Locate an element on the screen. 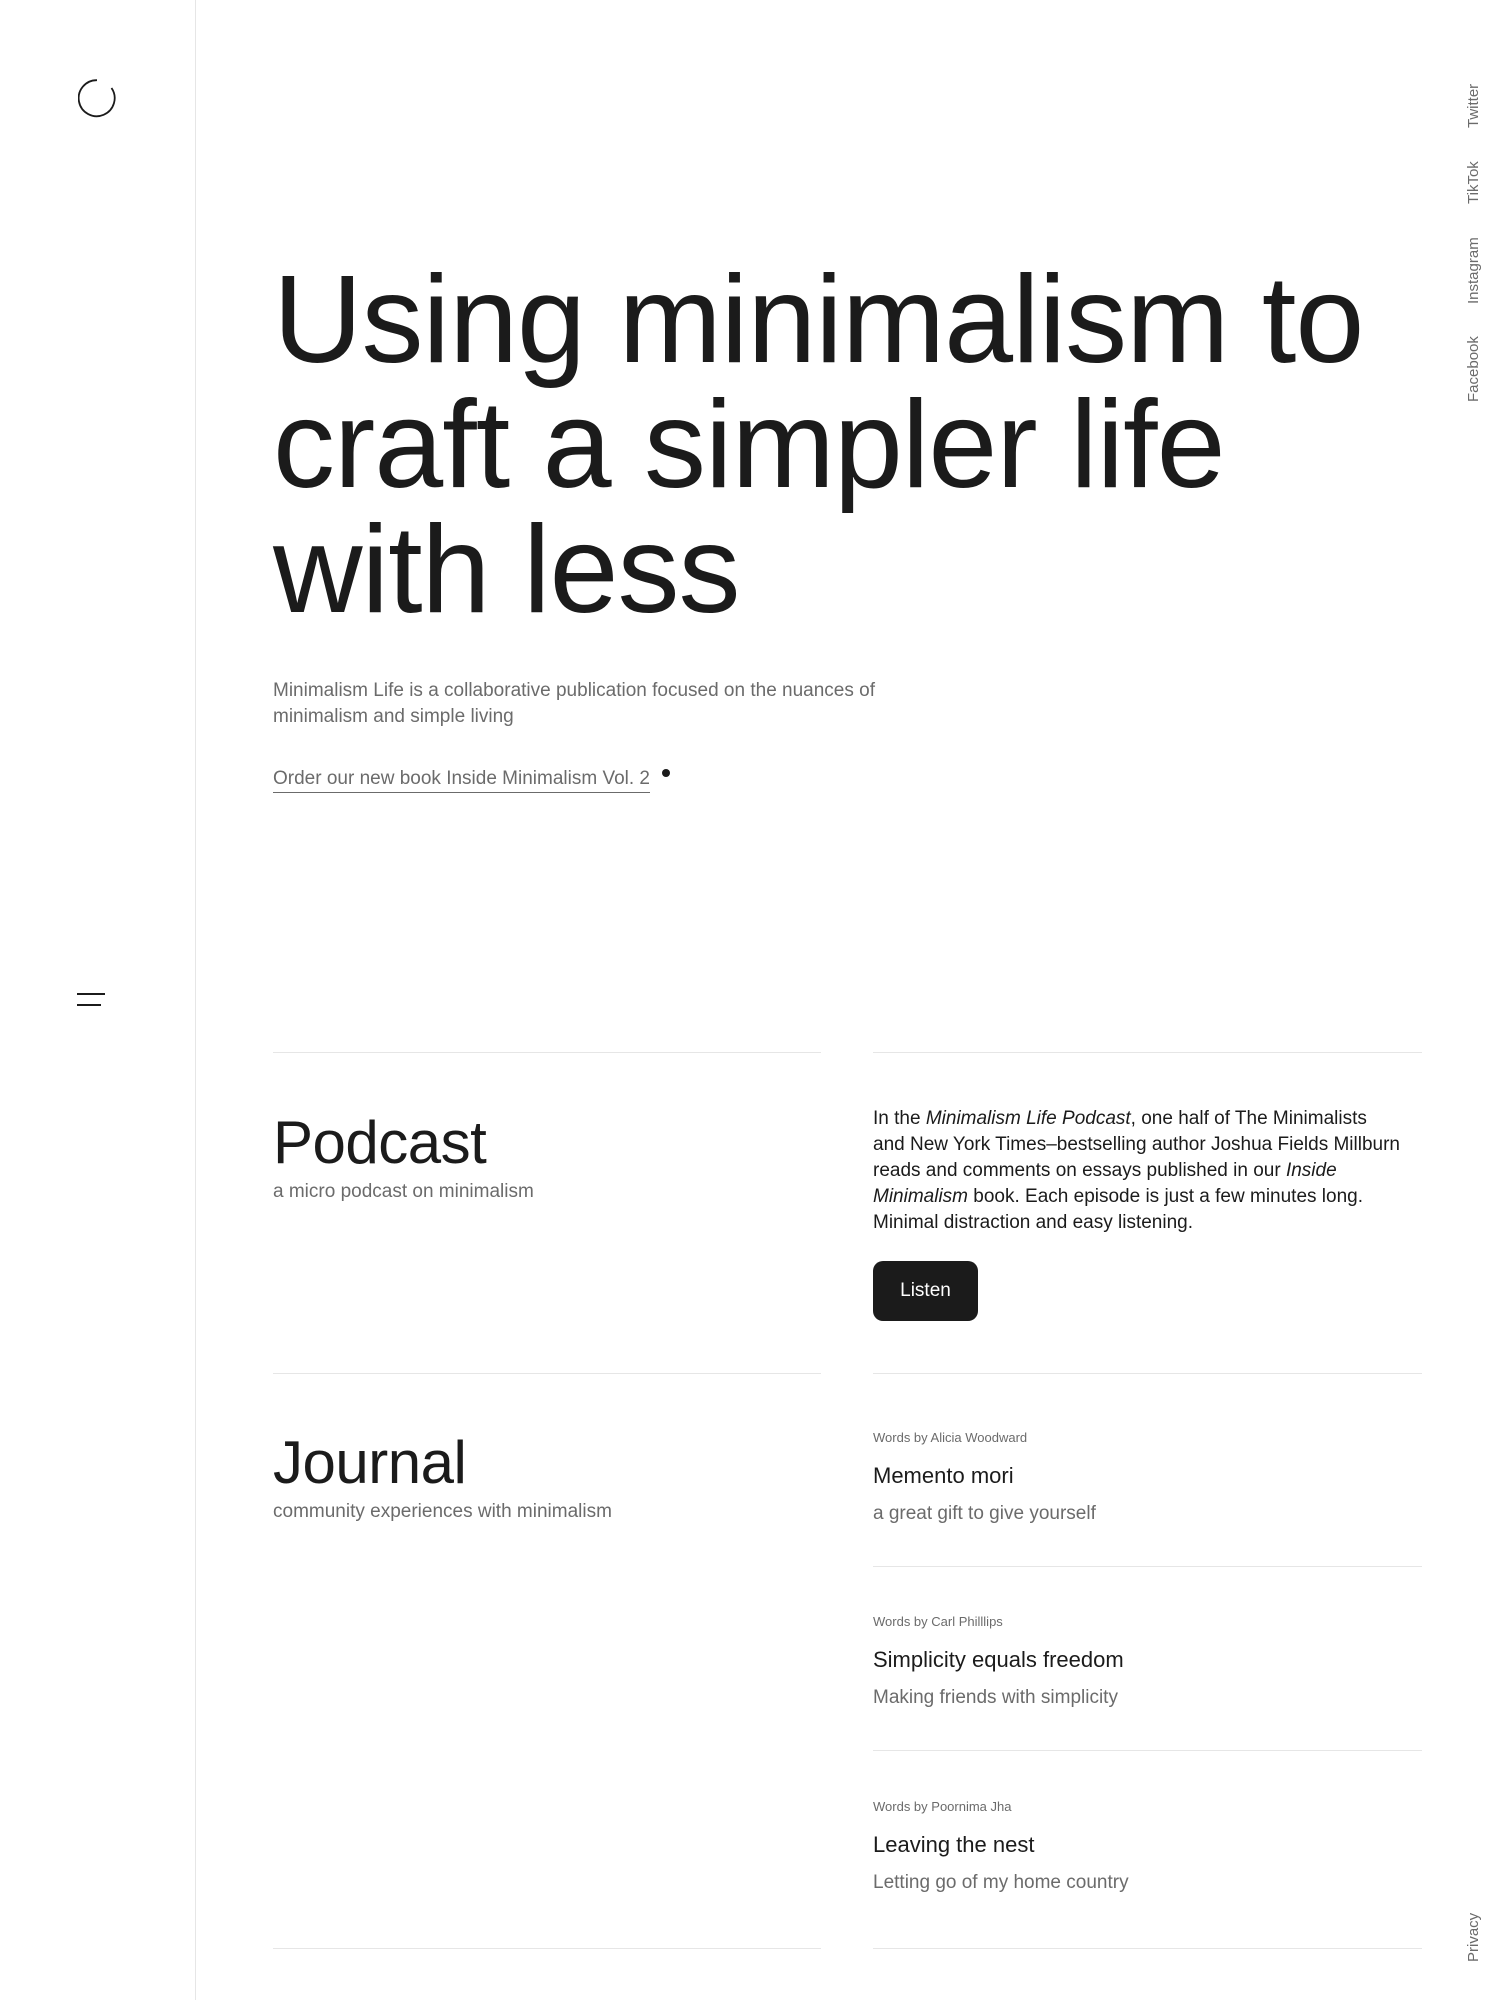  podcast-title: Podcast is located at coordinates (380, 1142).